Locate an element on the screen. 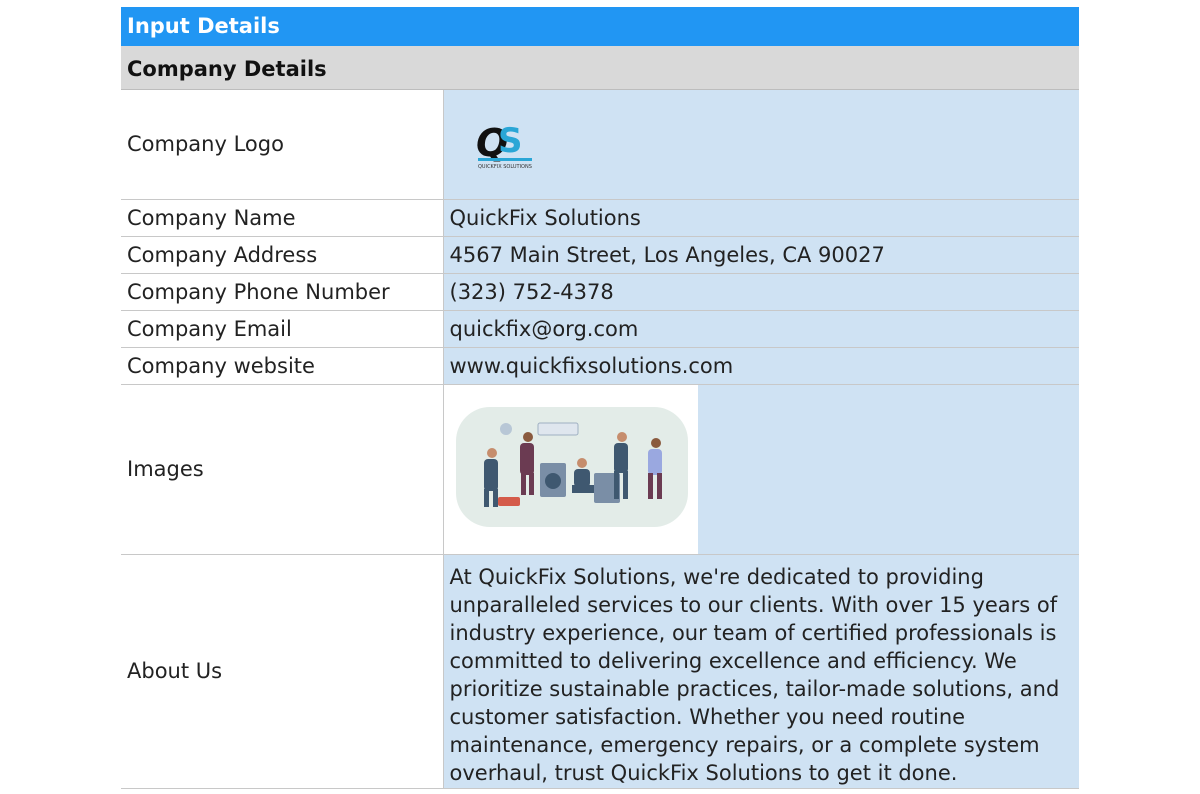  company-details-section-header: Company Details is located at coordinates (600, 68).